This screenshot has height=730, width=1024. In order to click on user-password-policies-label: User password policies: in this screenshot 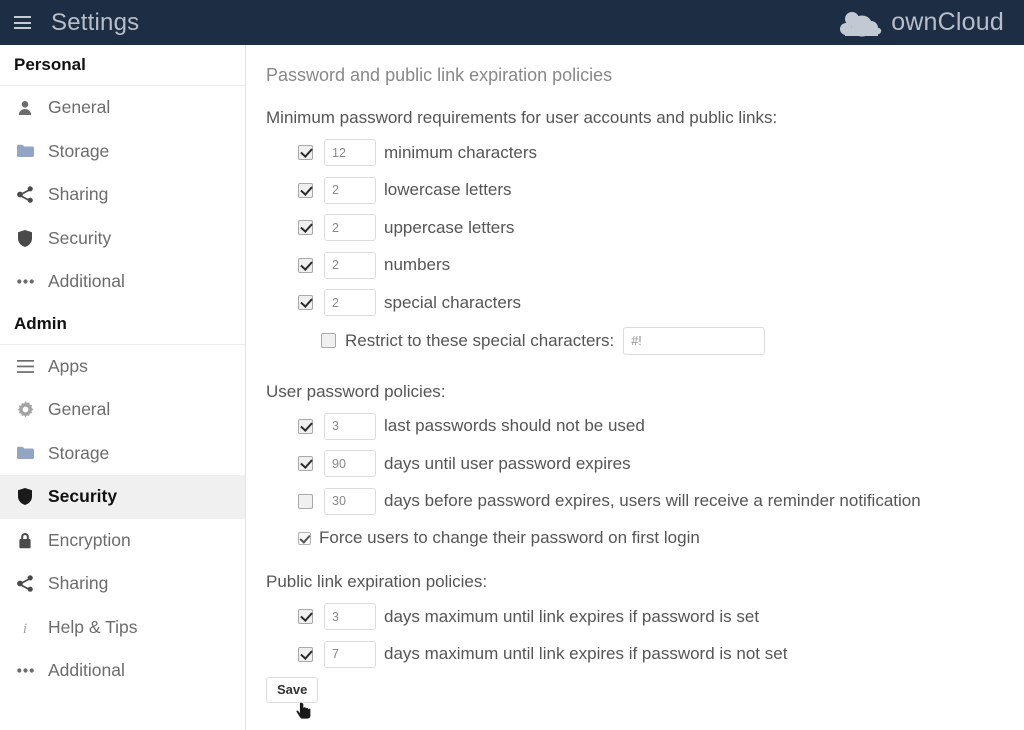, I will do `click(356, 391)`.